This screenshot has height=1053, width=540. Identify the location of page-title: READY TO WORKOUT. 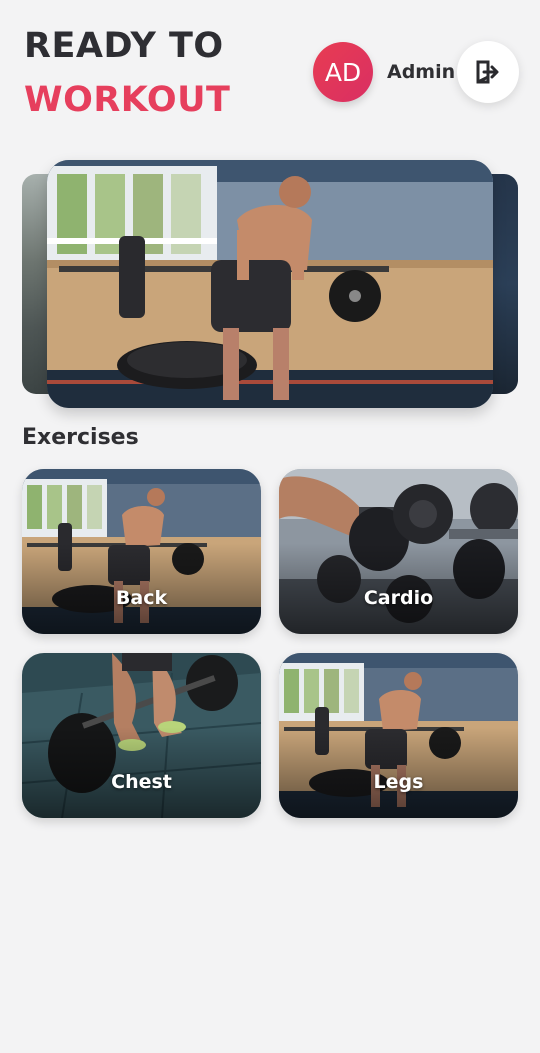
(127, 73).